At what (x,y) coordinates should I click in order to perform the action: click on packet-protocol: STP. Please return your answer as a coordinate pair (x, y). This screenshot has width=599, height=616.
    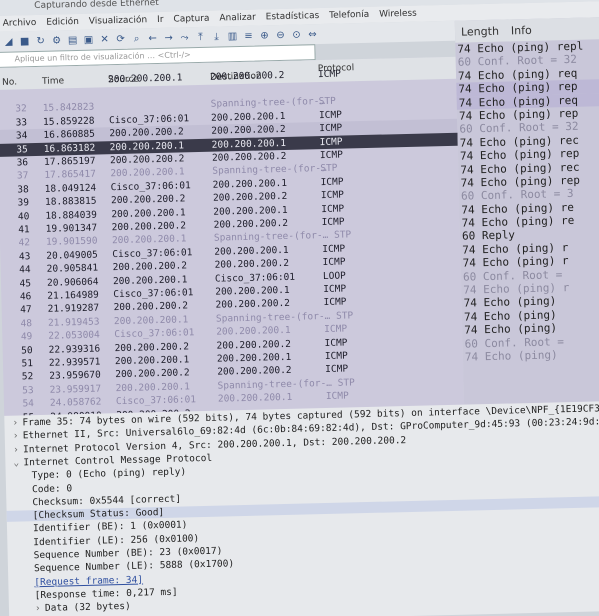
    Looking at the image, I should click on (329, 169).